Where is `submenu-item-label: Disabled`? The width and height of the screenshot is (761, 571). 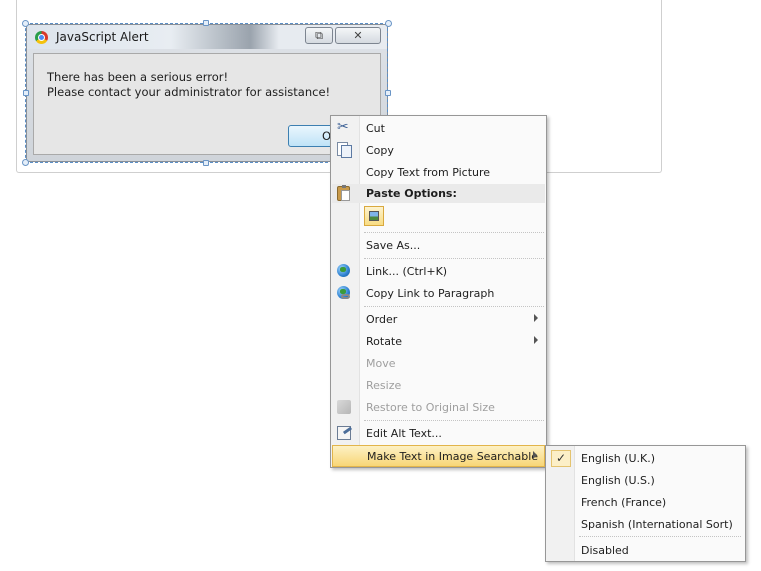 submenu-item-label: Disabled is located at coordinates (605, 550).